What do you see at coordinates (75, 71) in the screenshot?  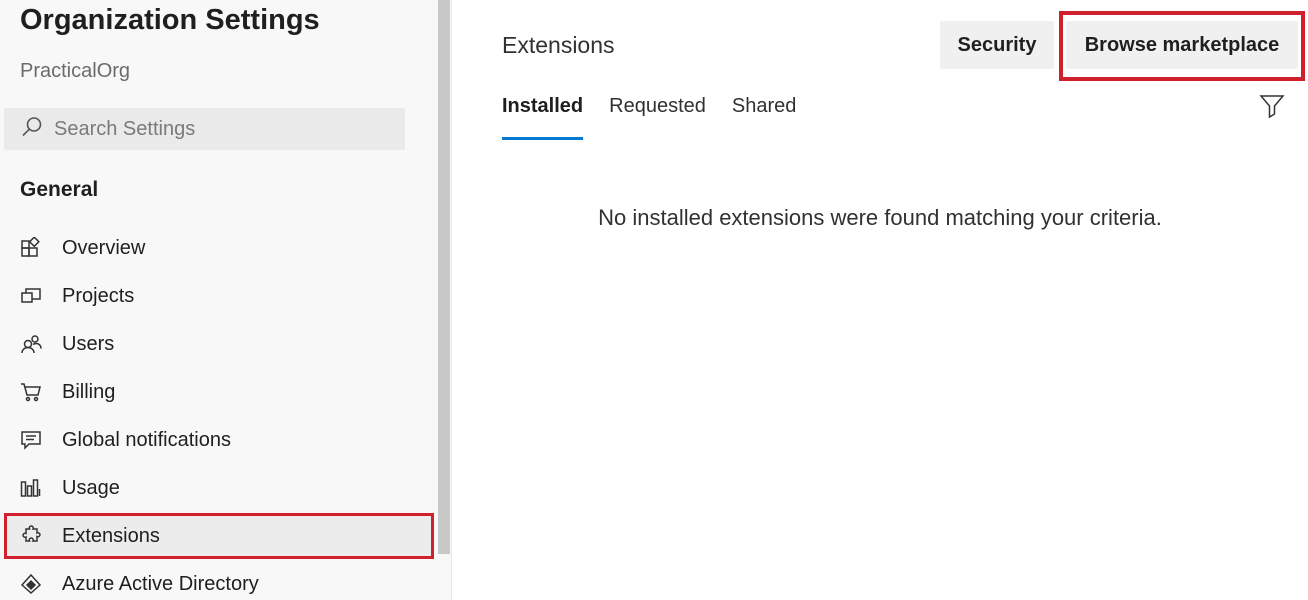 I see `organization-name: PracticalOrg` at bounding box center [75, 71].